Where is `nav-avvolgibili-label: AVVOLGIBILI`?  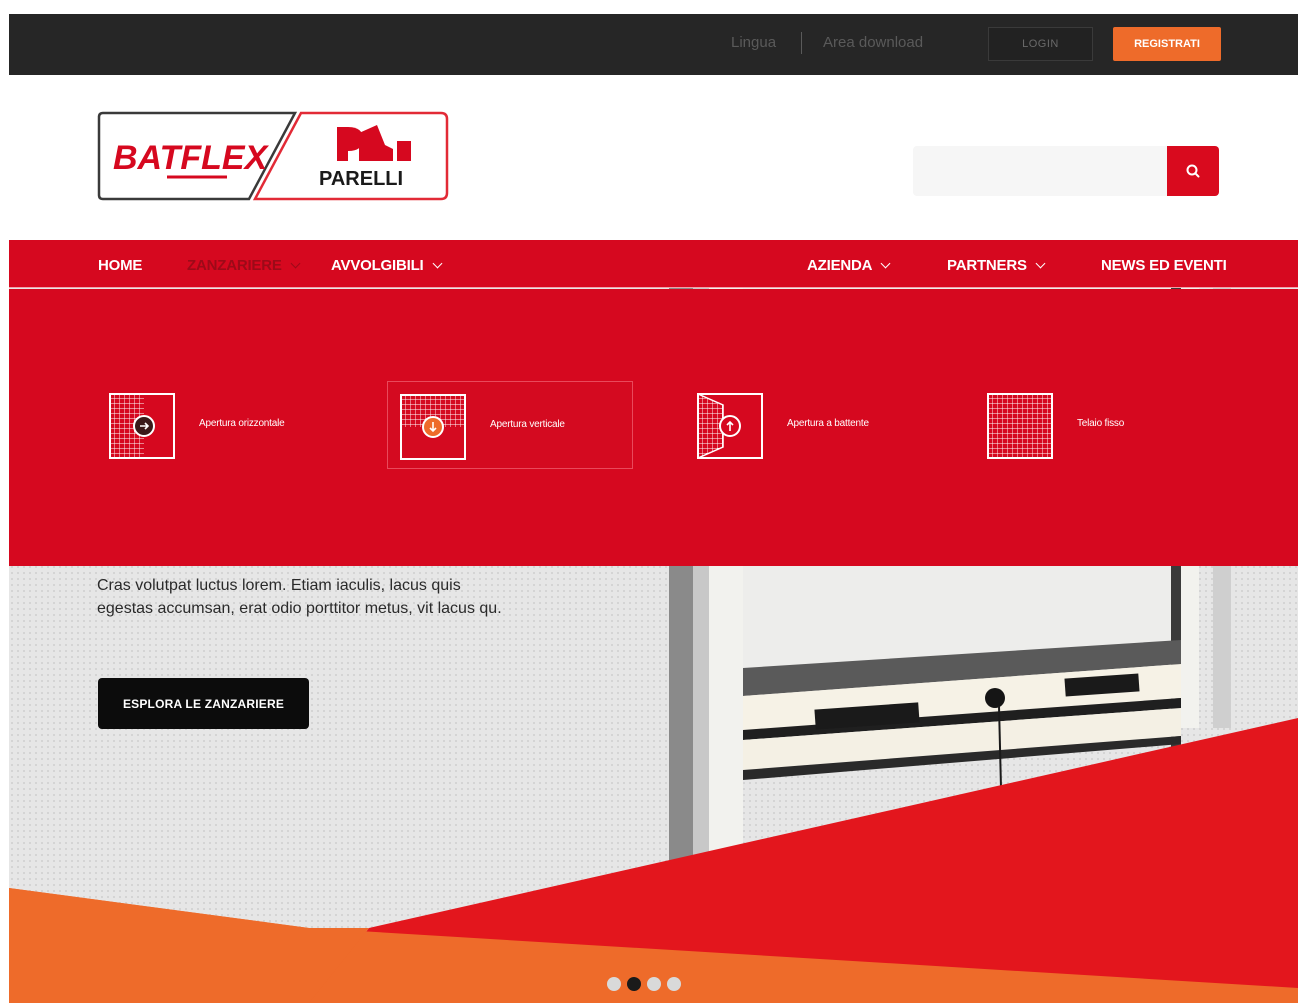
nav-avvolgibili-label: AVVOLGIBILI is located at coordinates (377, 265).